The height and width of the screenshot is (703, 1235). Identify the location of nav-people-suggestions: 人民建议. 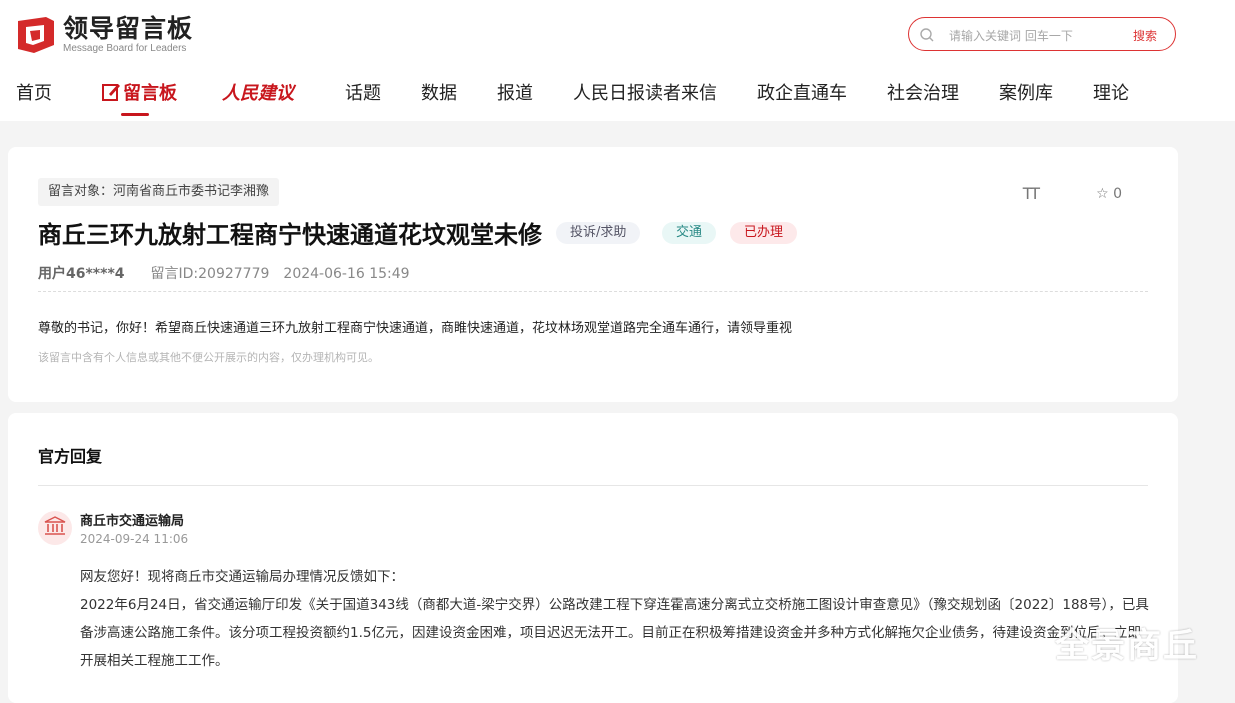
(258, 94).